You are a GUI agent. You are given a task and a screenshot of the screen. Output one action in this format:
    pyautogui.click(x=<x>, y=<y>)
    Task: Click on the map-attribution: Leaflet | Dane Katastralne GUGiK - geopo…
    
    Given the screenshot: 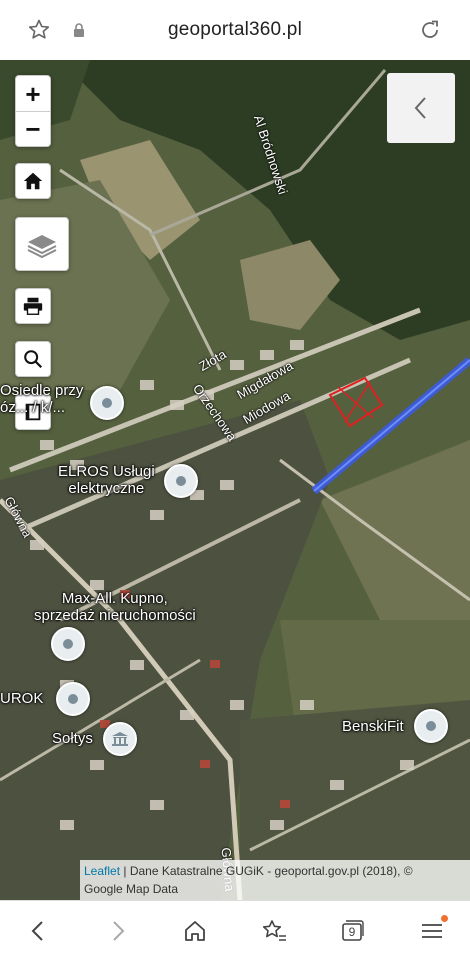 What is the action you would take?
    pyautogui.click(x=275, y=880)
    